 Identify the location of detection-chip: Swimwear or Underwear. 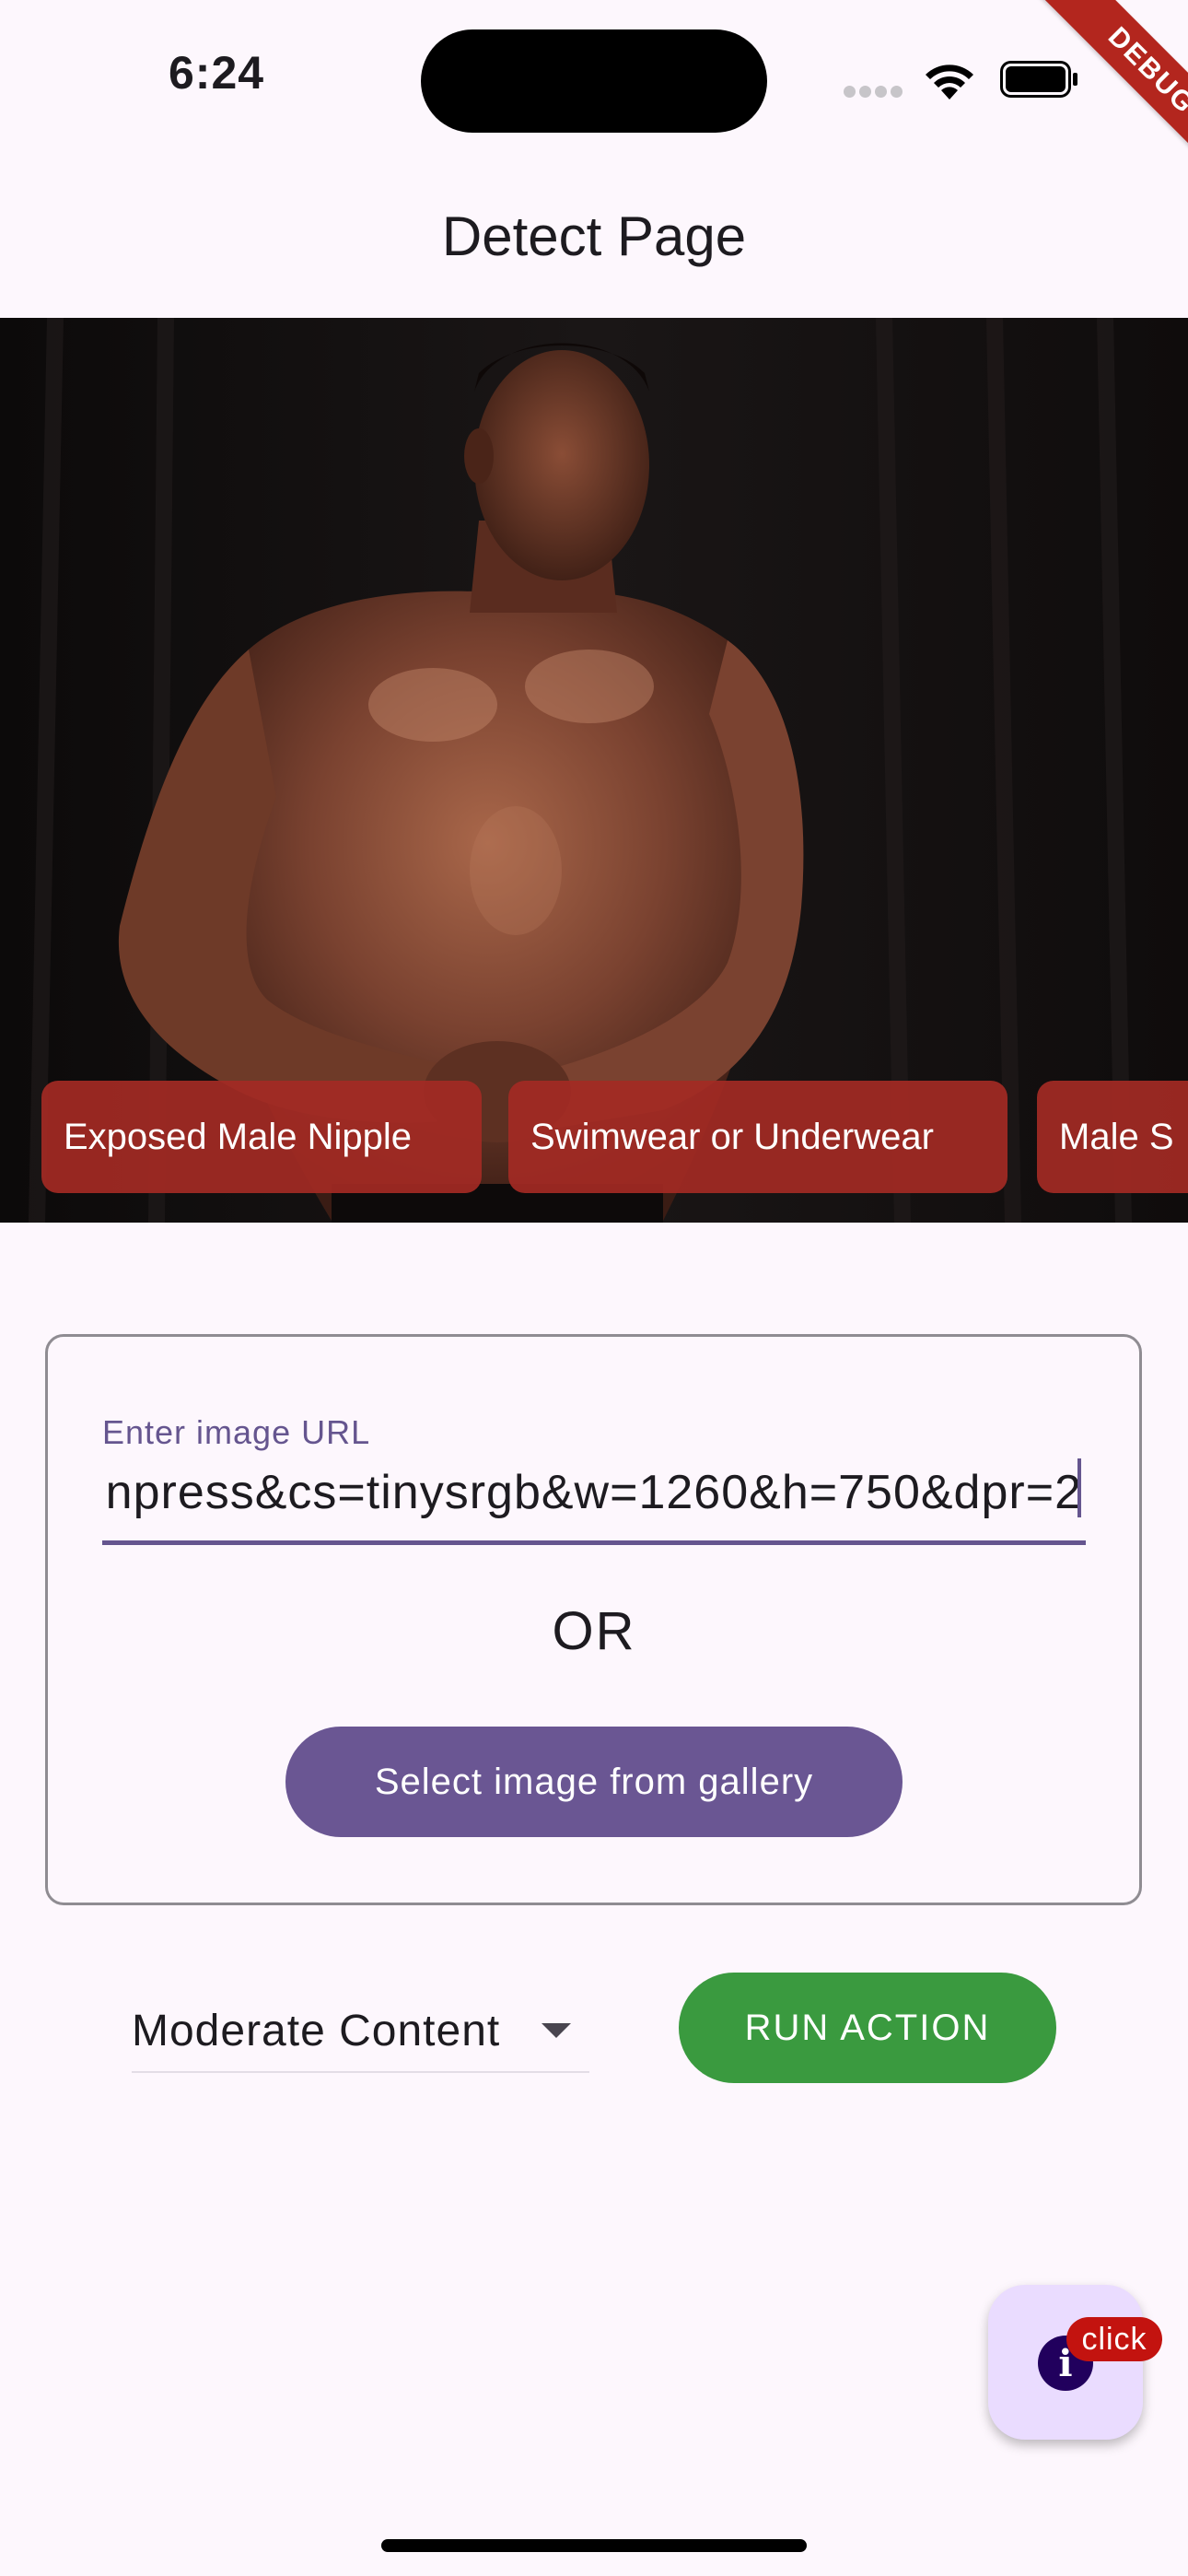
(757, 1137).